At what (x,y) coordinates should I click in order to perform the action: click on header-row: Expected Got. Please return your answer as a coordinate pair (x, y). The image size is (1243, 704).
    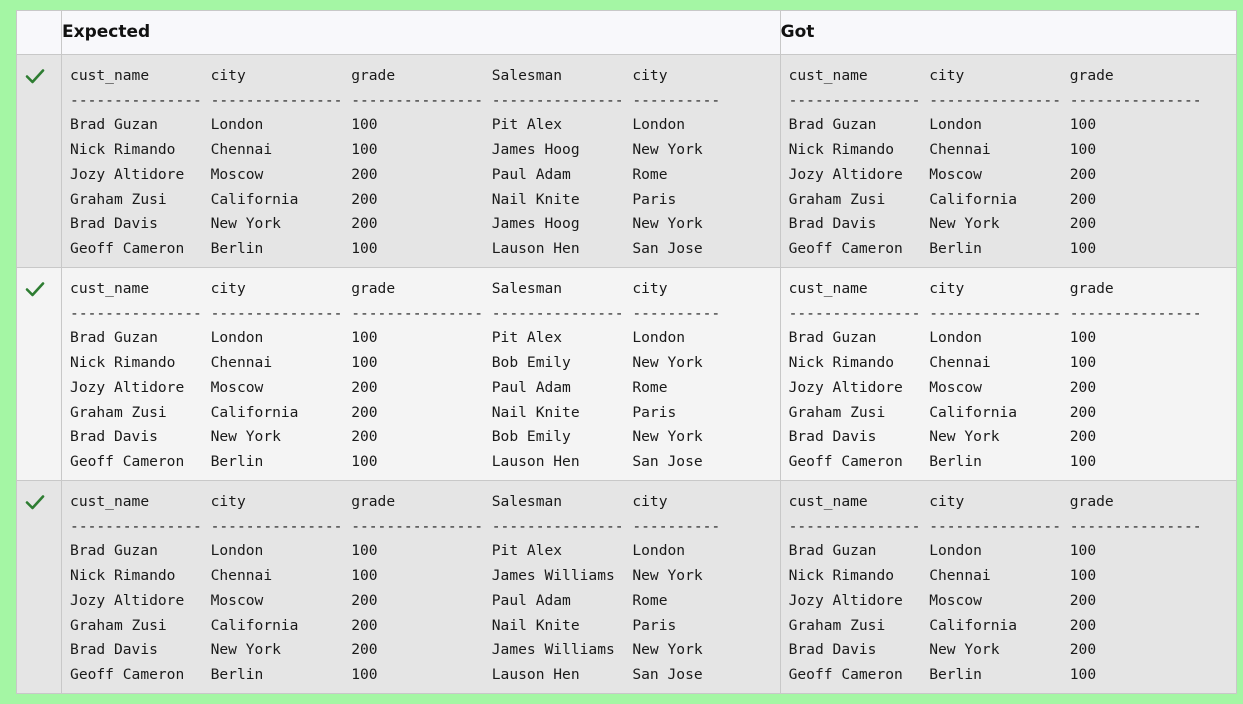
    Looking at the image, I should click on (626, 32).